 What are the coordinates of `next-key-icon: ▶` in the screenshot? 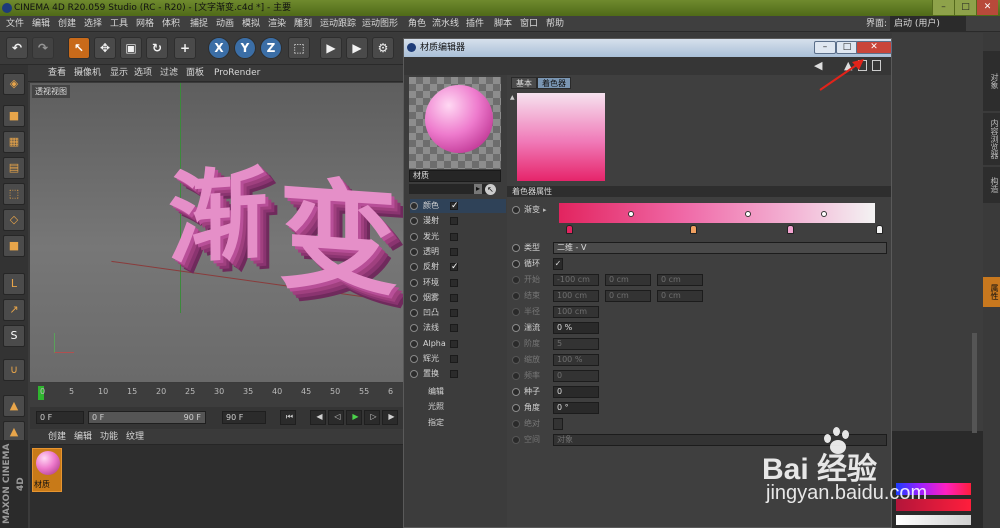 It's located at (390, 417).